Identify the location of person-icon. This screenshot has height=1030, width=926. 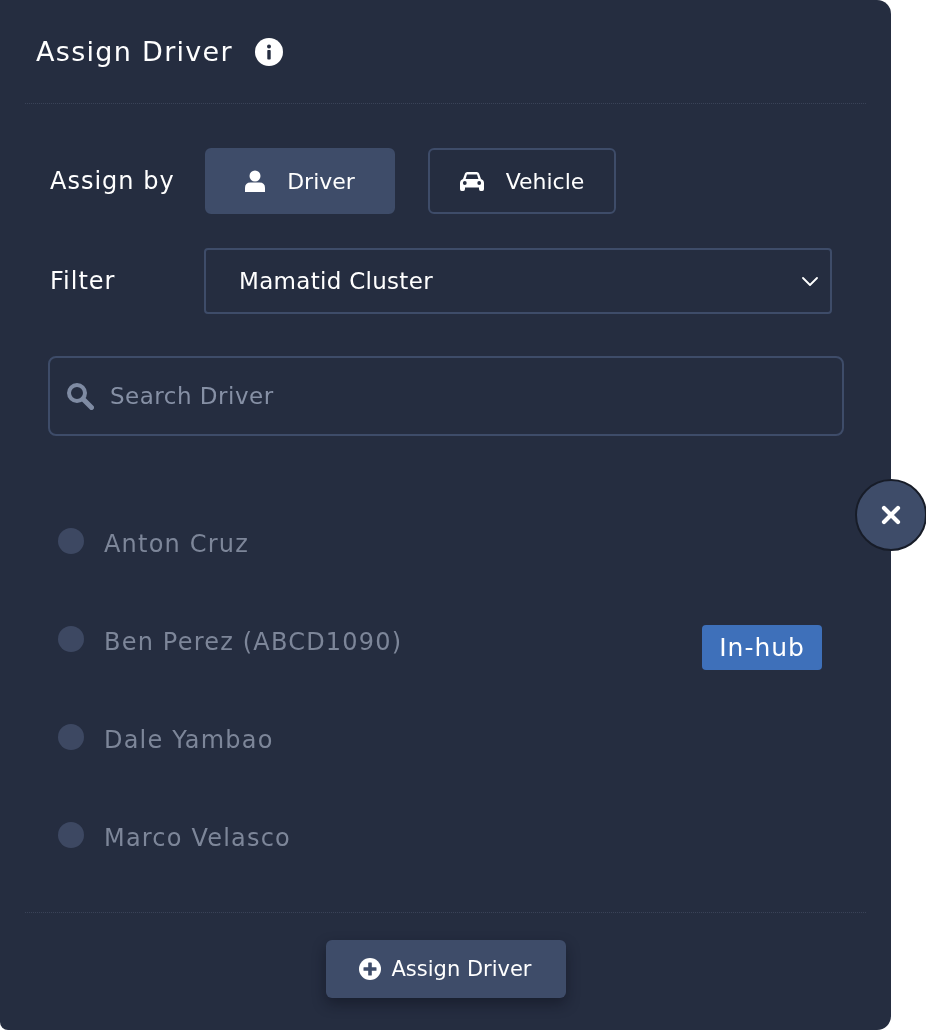
(255, 181).